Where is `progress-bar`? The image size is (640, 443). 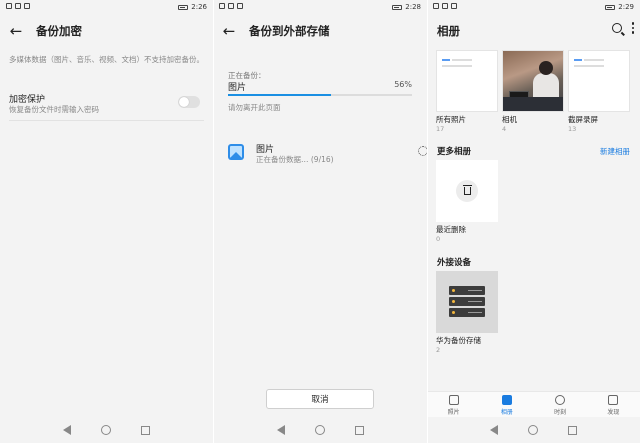 progress-bar is located at coordinates (320, 95).